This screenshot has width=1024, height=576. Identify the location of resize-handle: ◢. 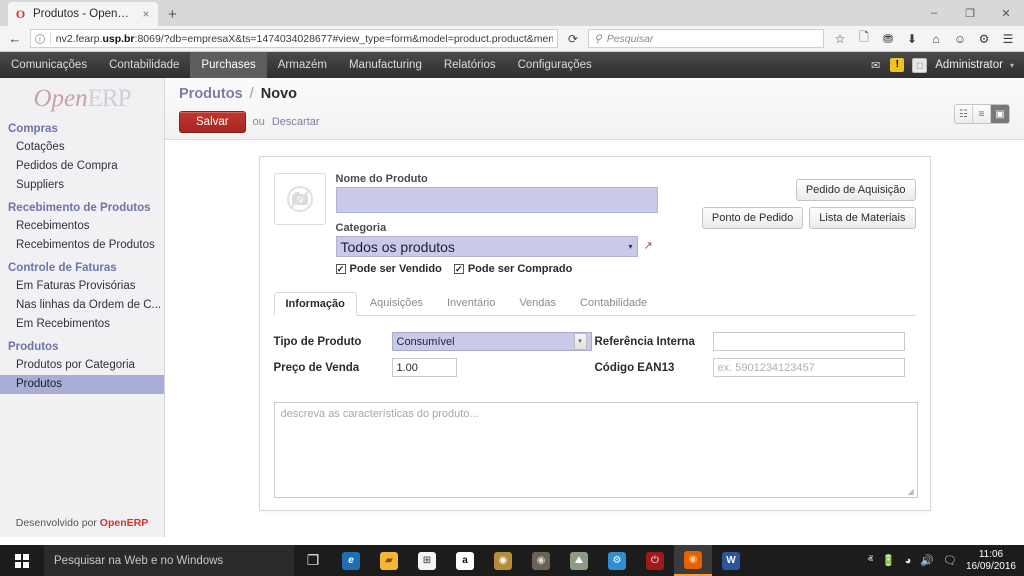
(912, 492).